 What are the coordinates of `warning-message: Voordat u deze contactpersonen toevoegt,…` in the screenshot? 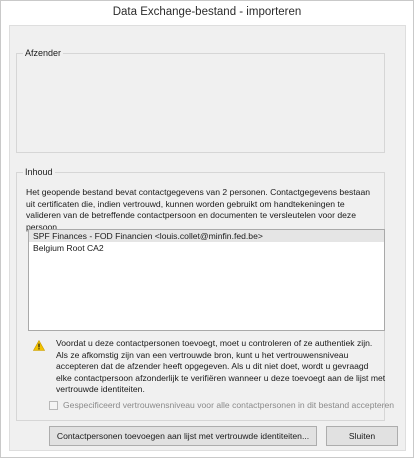 It's located at (221, 366).